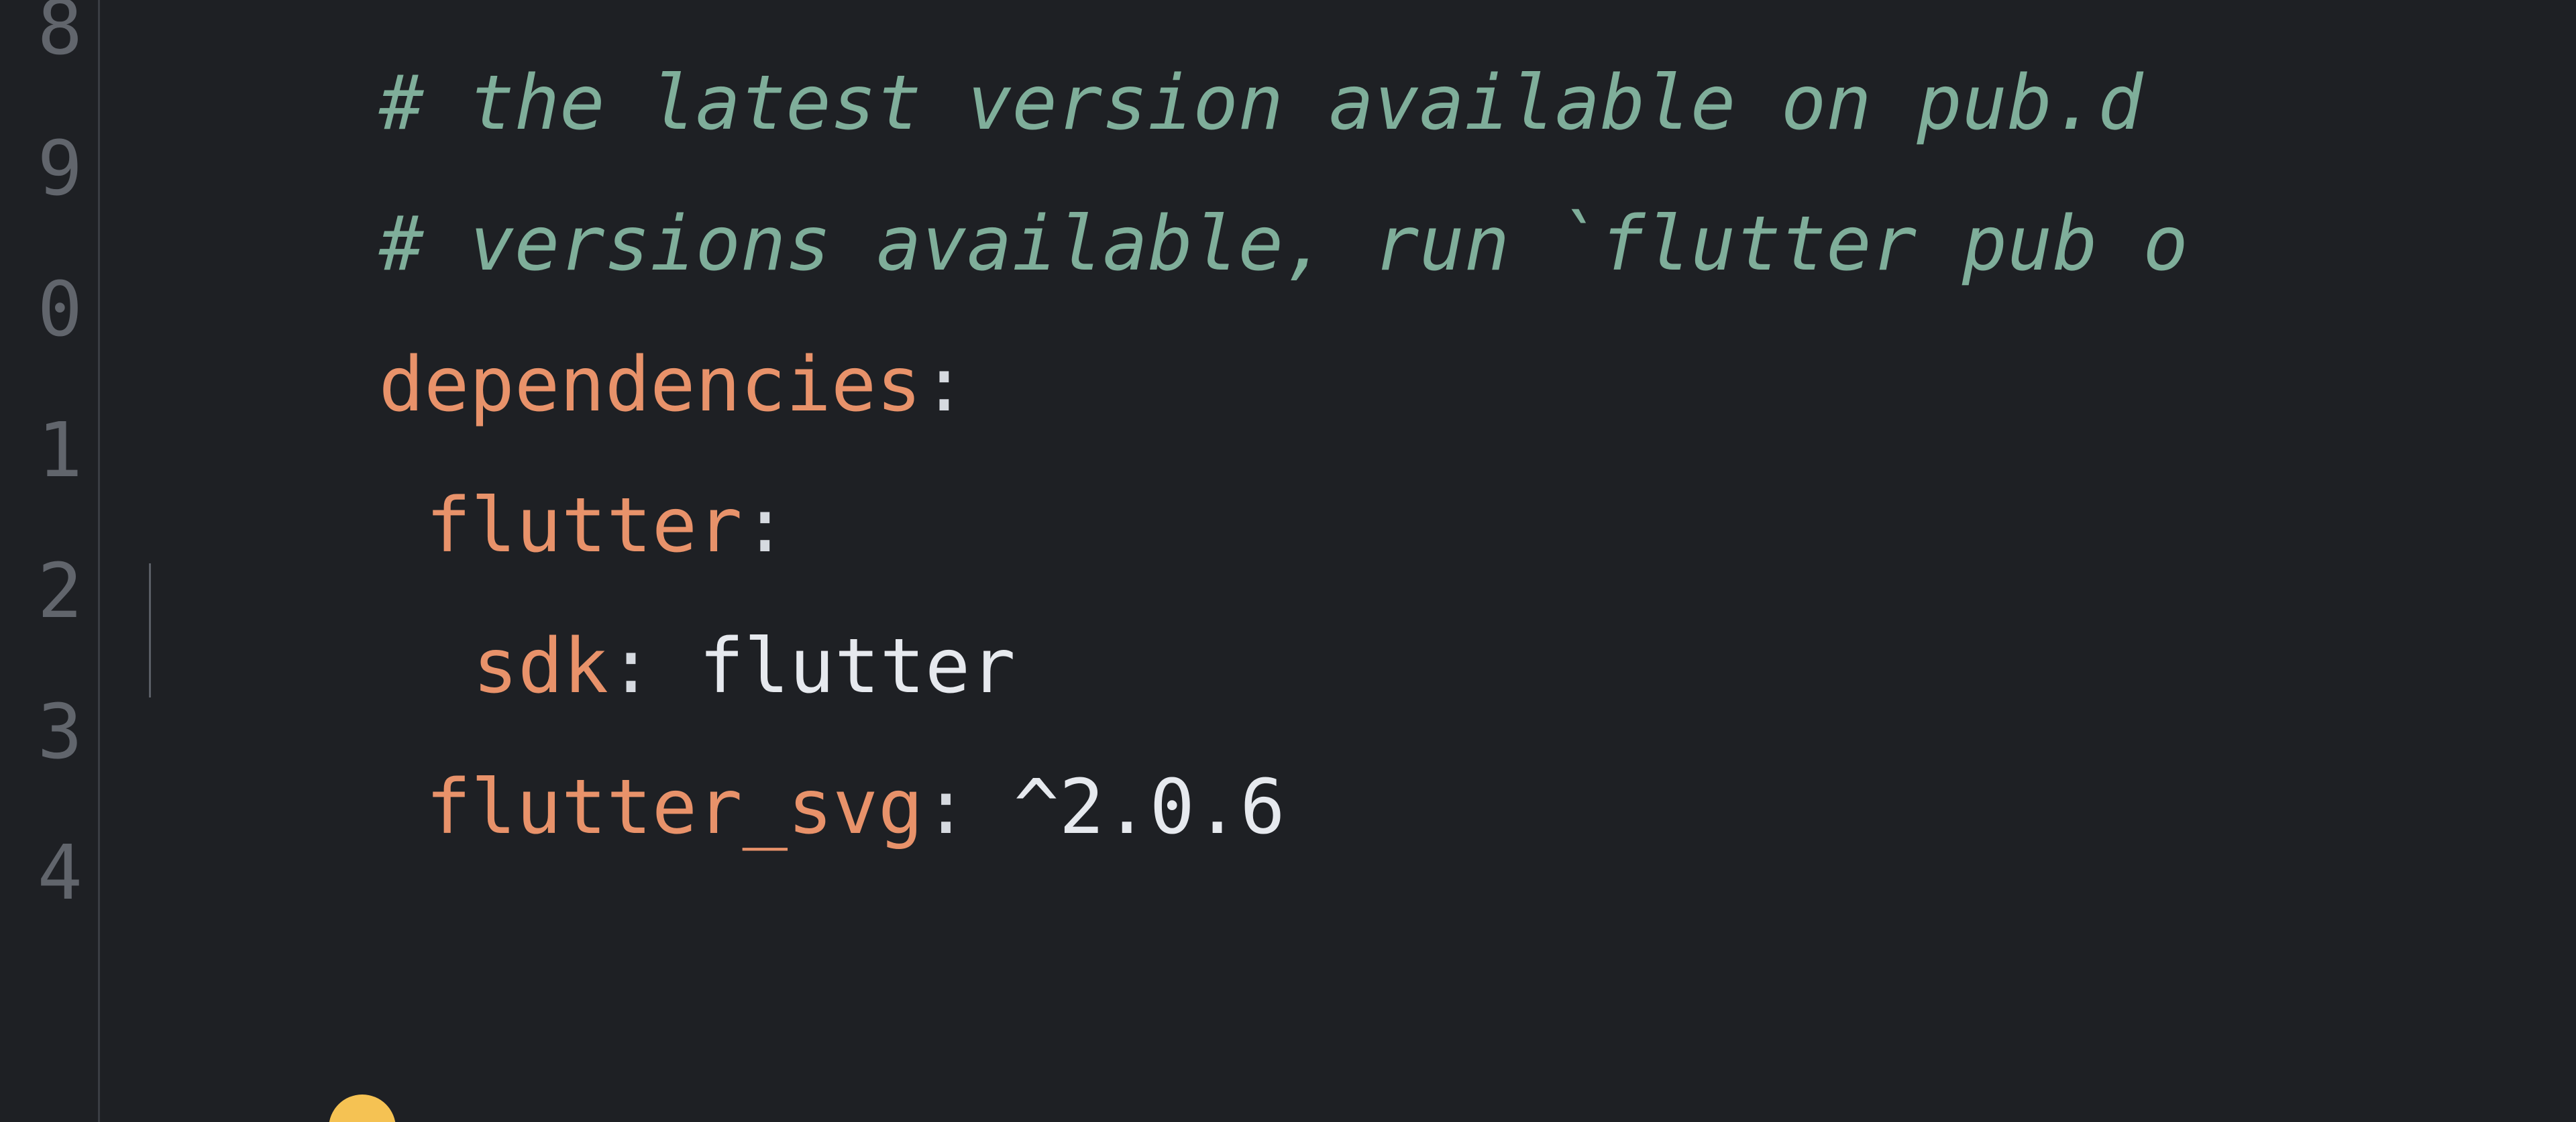  Describe the element at coordinates (60, 36) in the screenshot. I see `line-number: 8` at that location.